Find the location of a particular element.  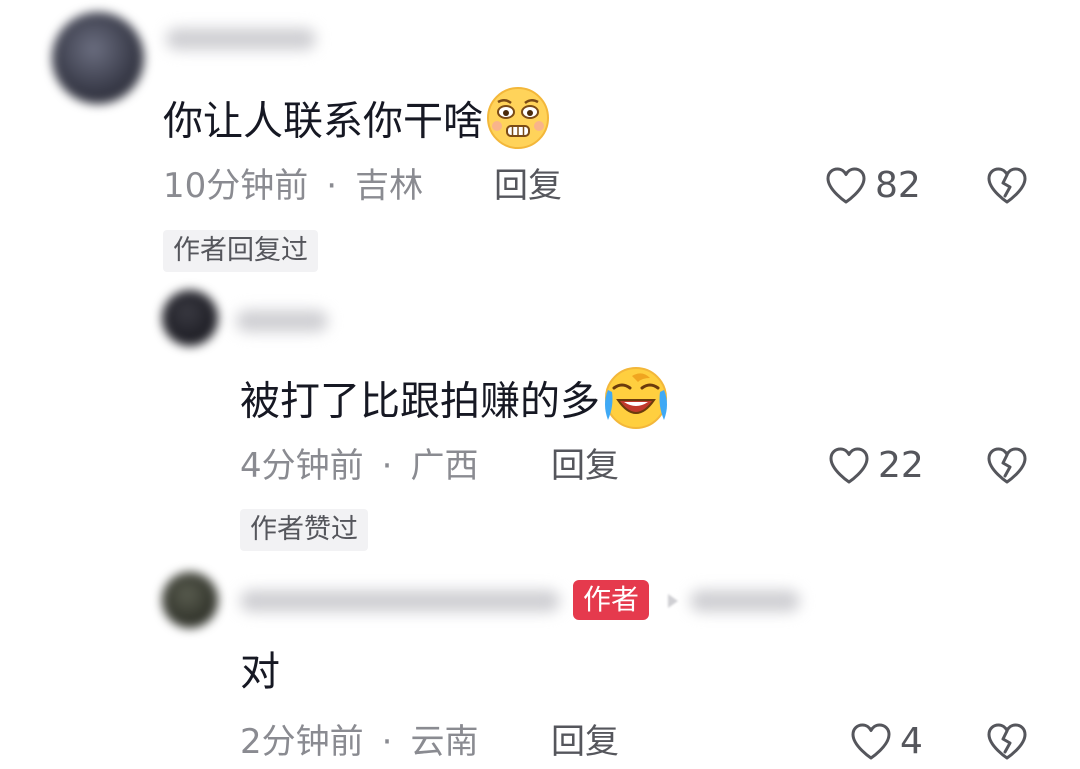

comment-meta: 2分钟前 · 云南 is located at coordinates (359, 742).